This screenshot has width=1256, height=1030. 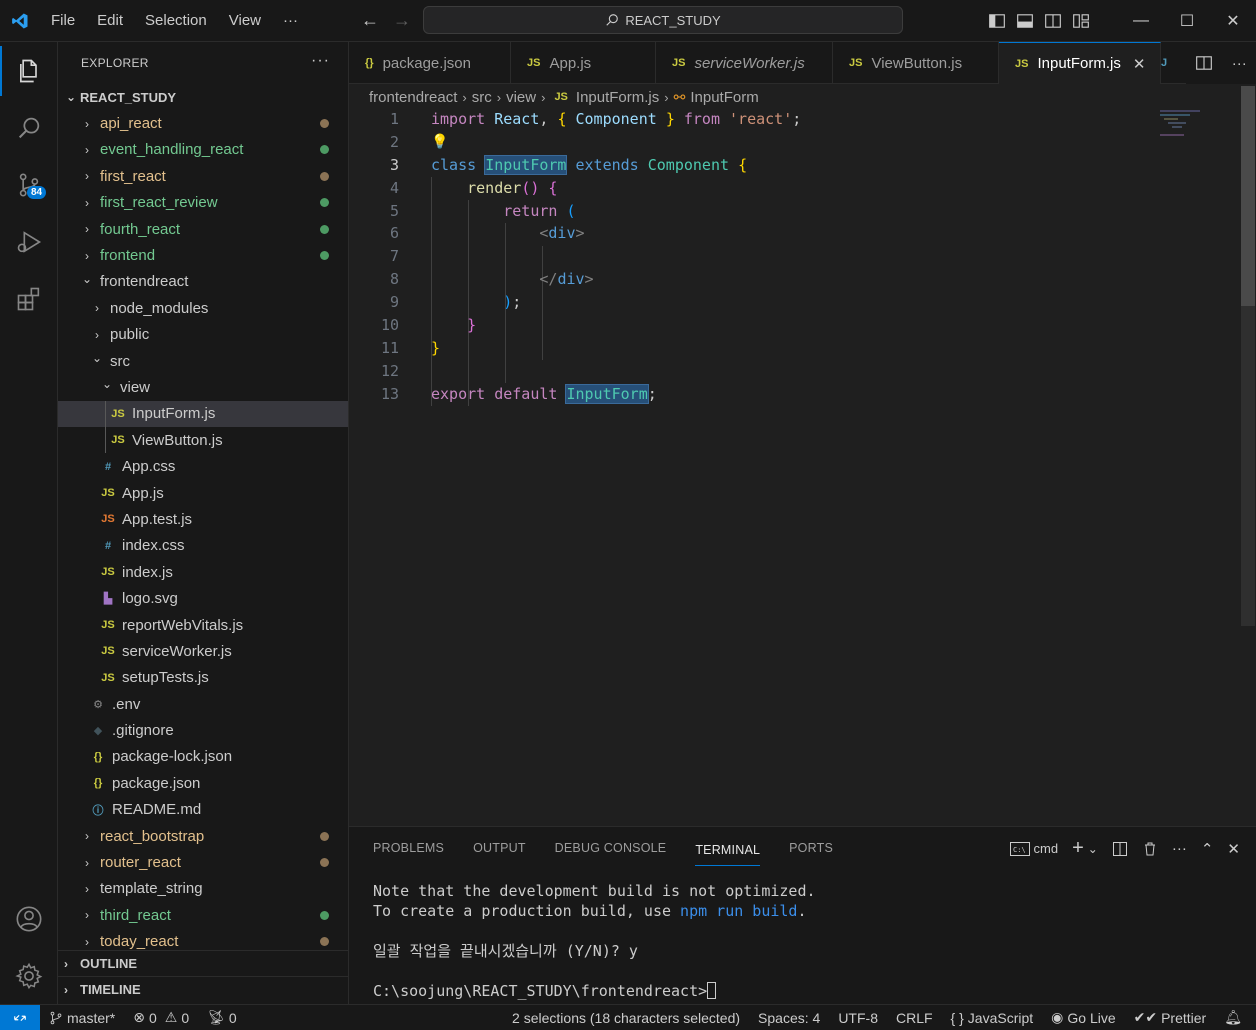 What do you see at coordinates (1080, 63) in the screenshot?
I see `tab-inputform-js: JS InputForm.js ✕` at bounding box center [1080, 63].